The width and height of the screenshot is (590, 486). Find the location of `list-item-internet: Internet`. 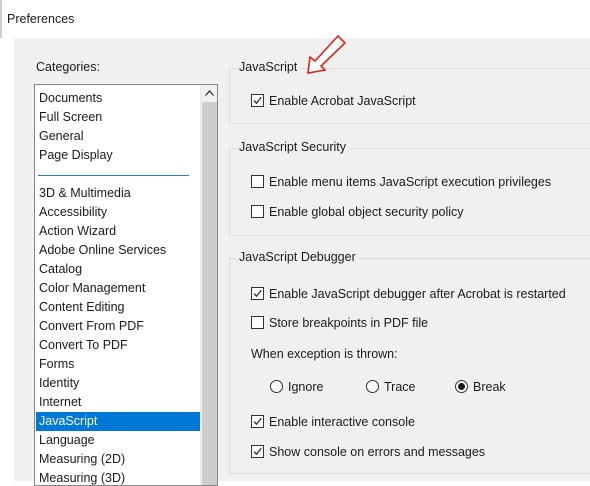

list-item-internet: Internet is located at coordinates (118, 402).